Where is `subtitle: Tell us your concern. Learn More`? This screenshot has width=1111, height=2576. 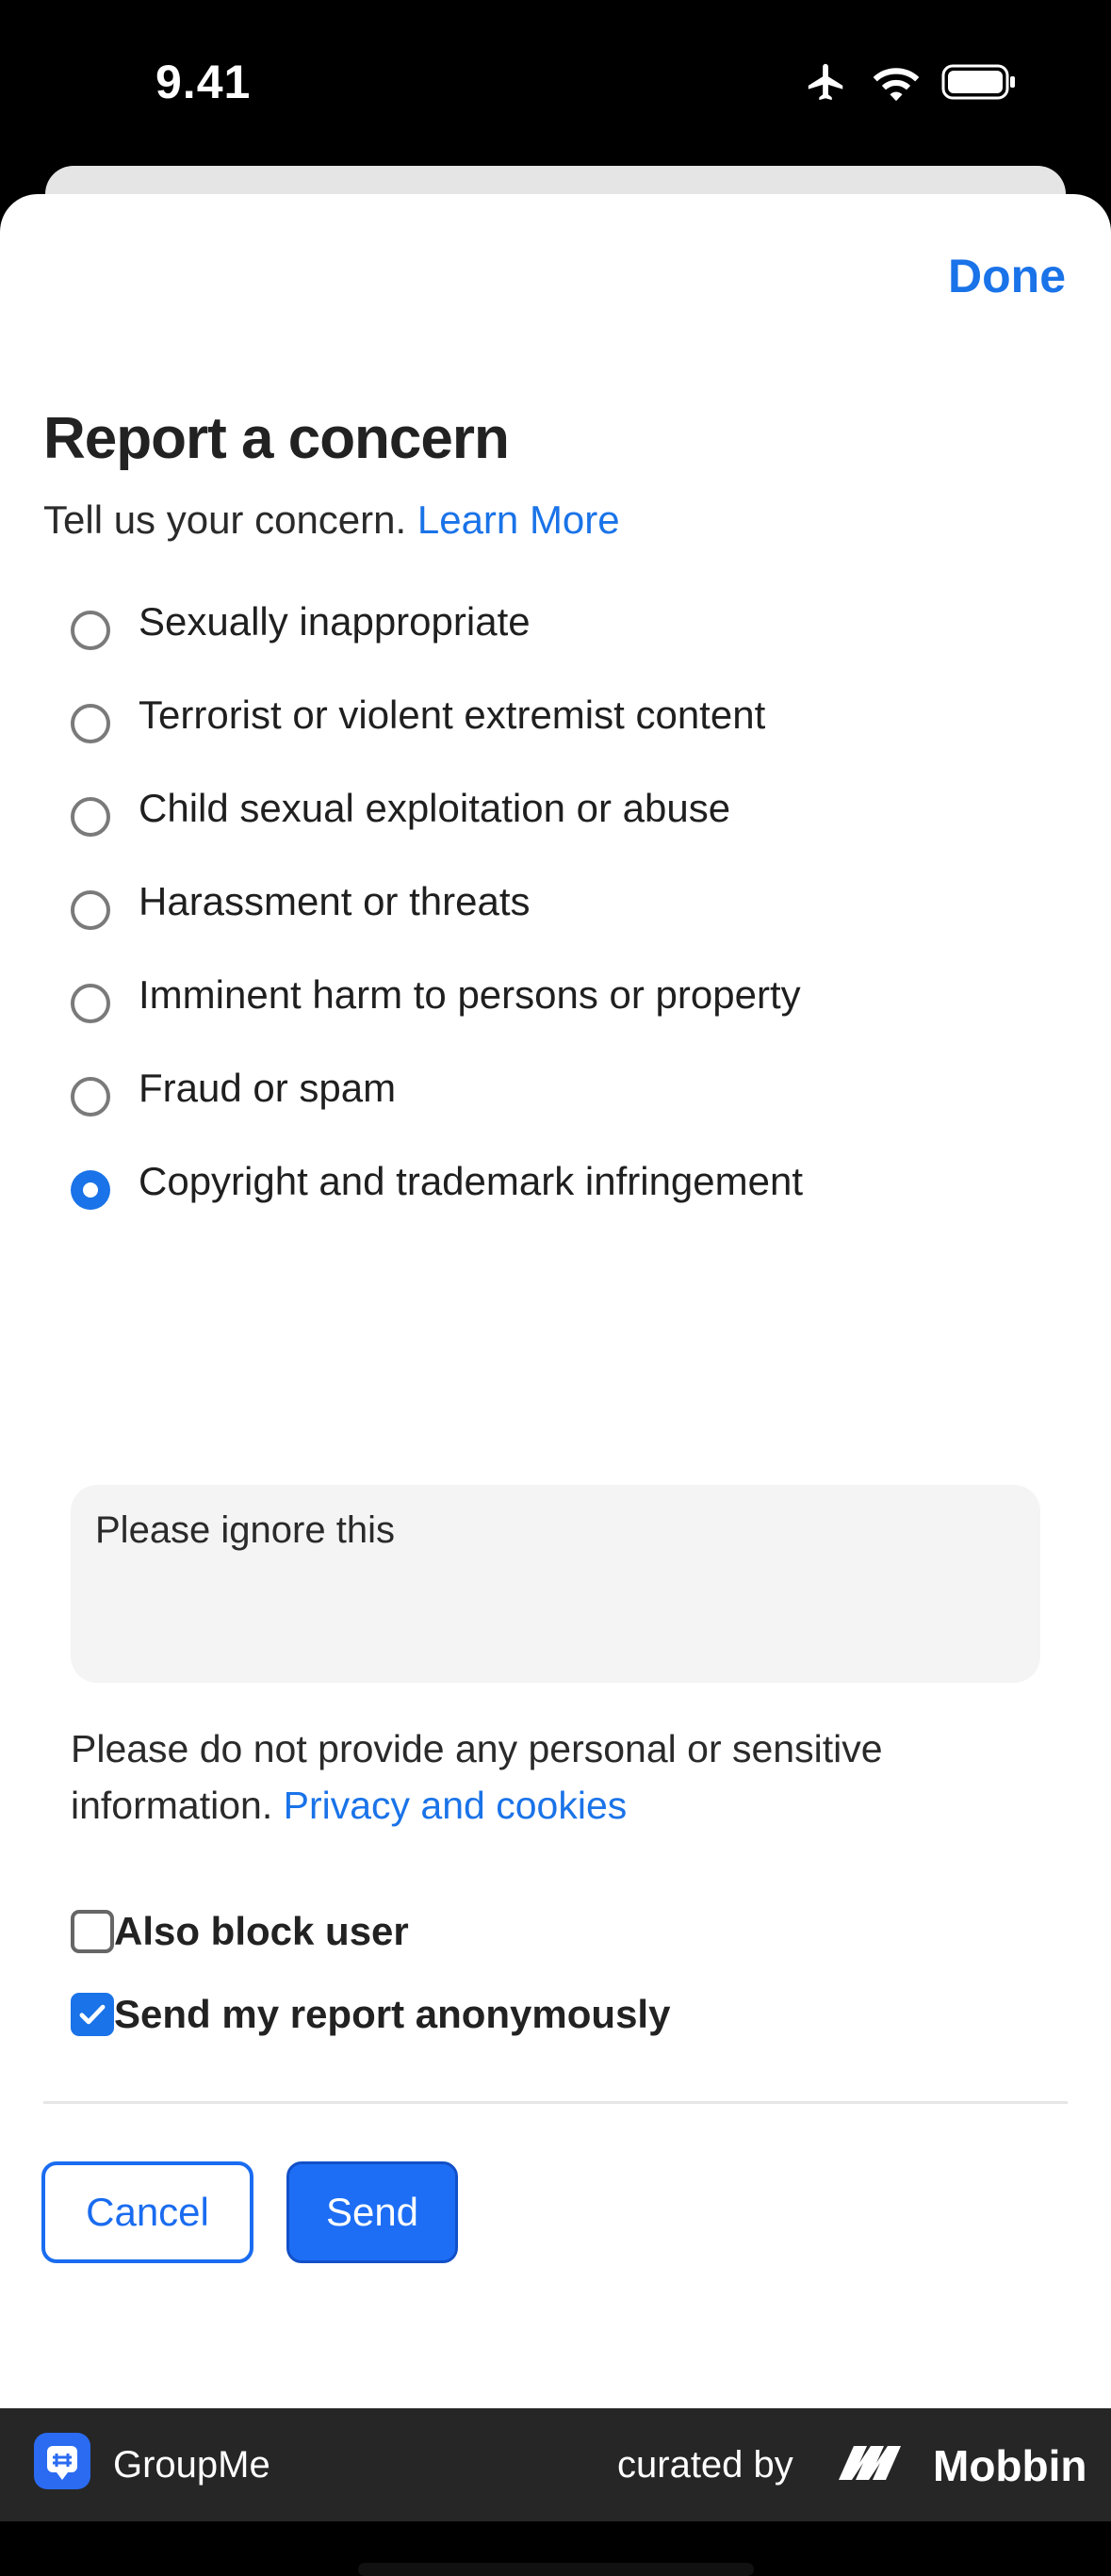
subtitle: Tell us your concern. Learn More is located at coordinates (331, 520).